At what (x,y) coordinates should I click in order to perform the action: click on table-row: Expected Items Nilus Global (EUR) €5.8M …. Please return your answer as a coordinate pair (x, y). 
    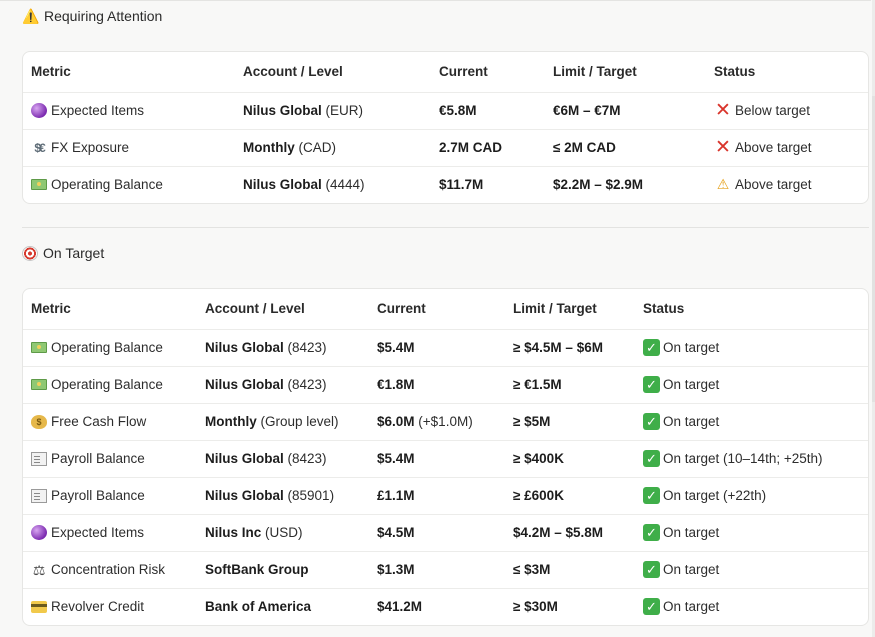
    Looking at the image, I should click on (445, 110).